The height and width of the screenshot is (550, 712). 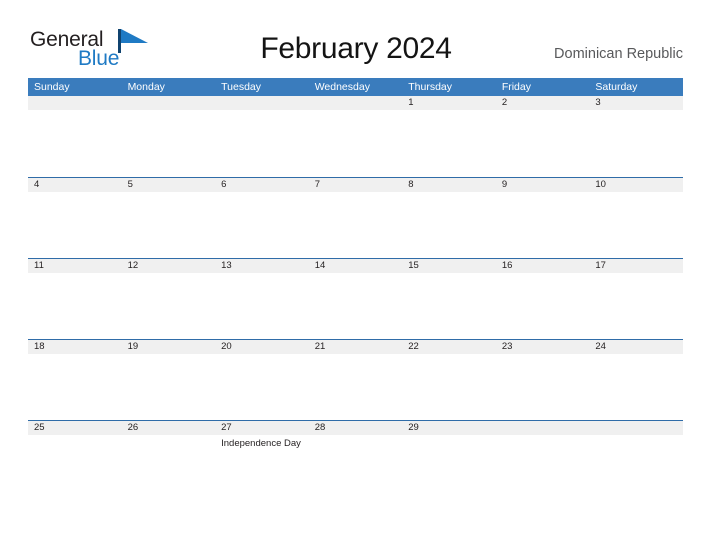 I want to click on weekday-header-sunday: Sunday, so click(x=52, y=87).